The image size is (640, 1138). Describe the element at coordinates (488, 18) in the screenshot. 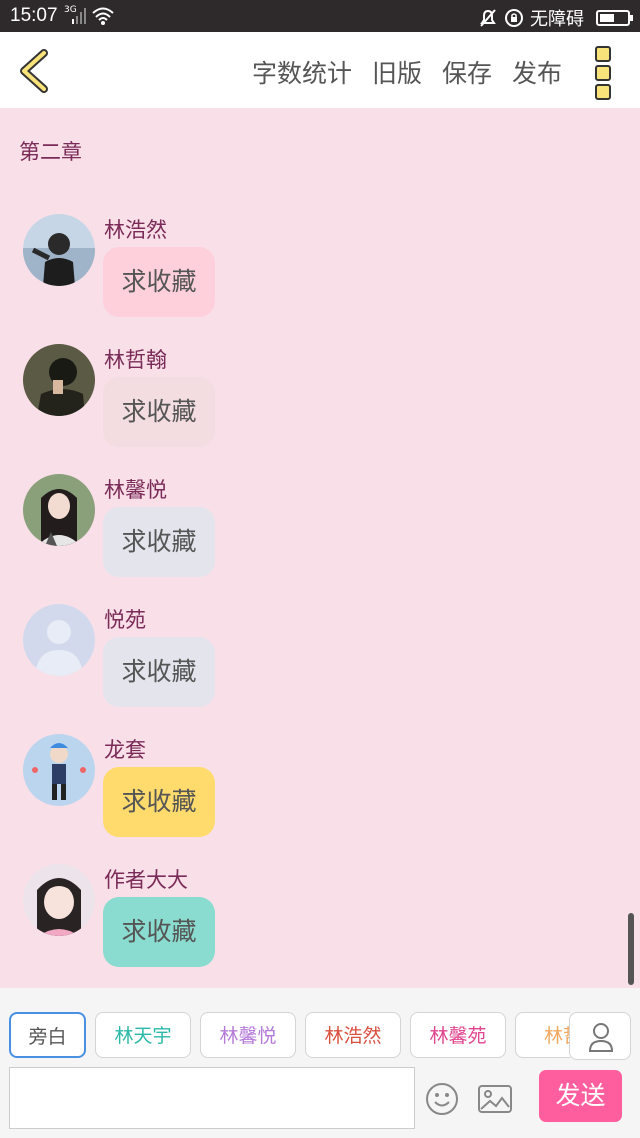

I see `bell-muted-icon` at that location.